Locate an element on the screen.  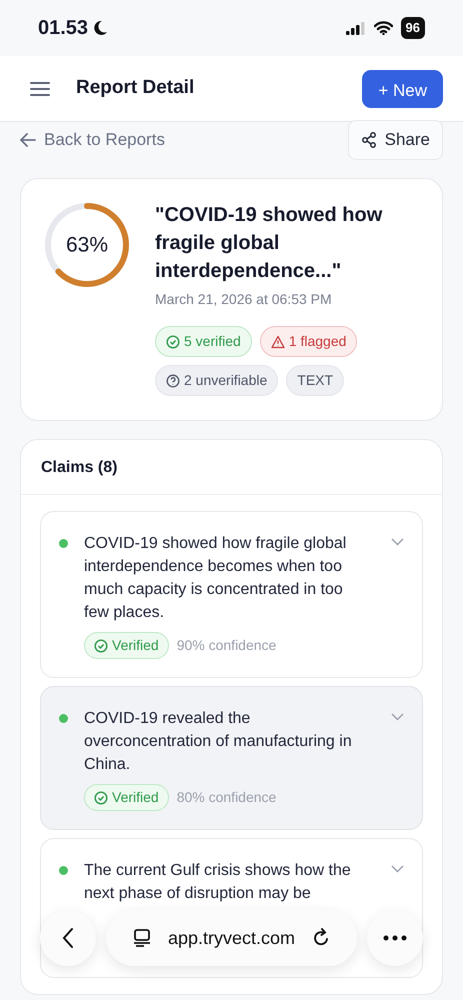
tabs-icon is located at coordinates (142, 938).